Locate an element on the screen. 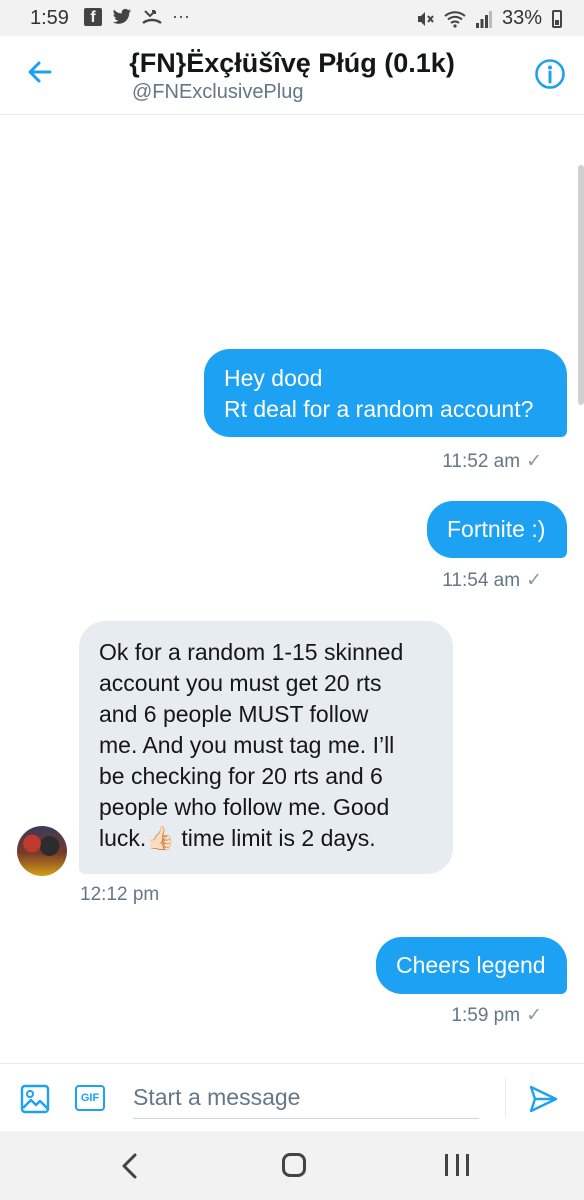 The height and width of the screenshot is (1200, 584). sender-avatar is located at coordinates (42, 851).